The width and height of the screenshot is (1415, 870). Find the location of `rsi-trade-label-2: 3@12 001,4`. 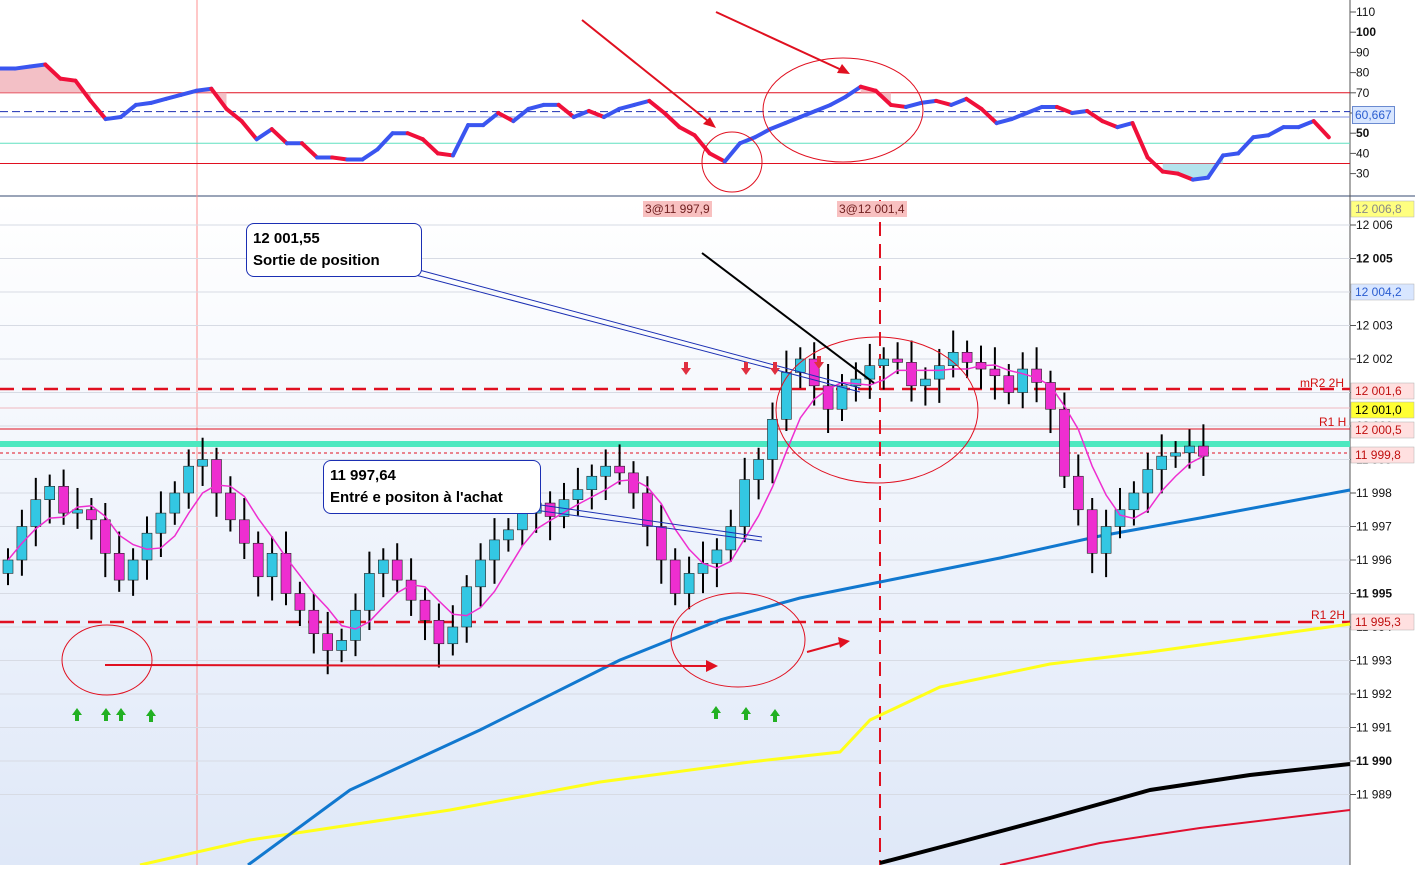

rsi-trade-label-2: 3@12 001,4 is located at coordinates (872, 209).